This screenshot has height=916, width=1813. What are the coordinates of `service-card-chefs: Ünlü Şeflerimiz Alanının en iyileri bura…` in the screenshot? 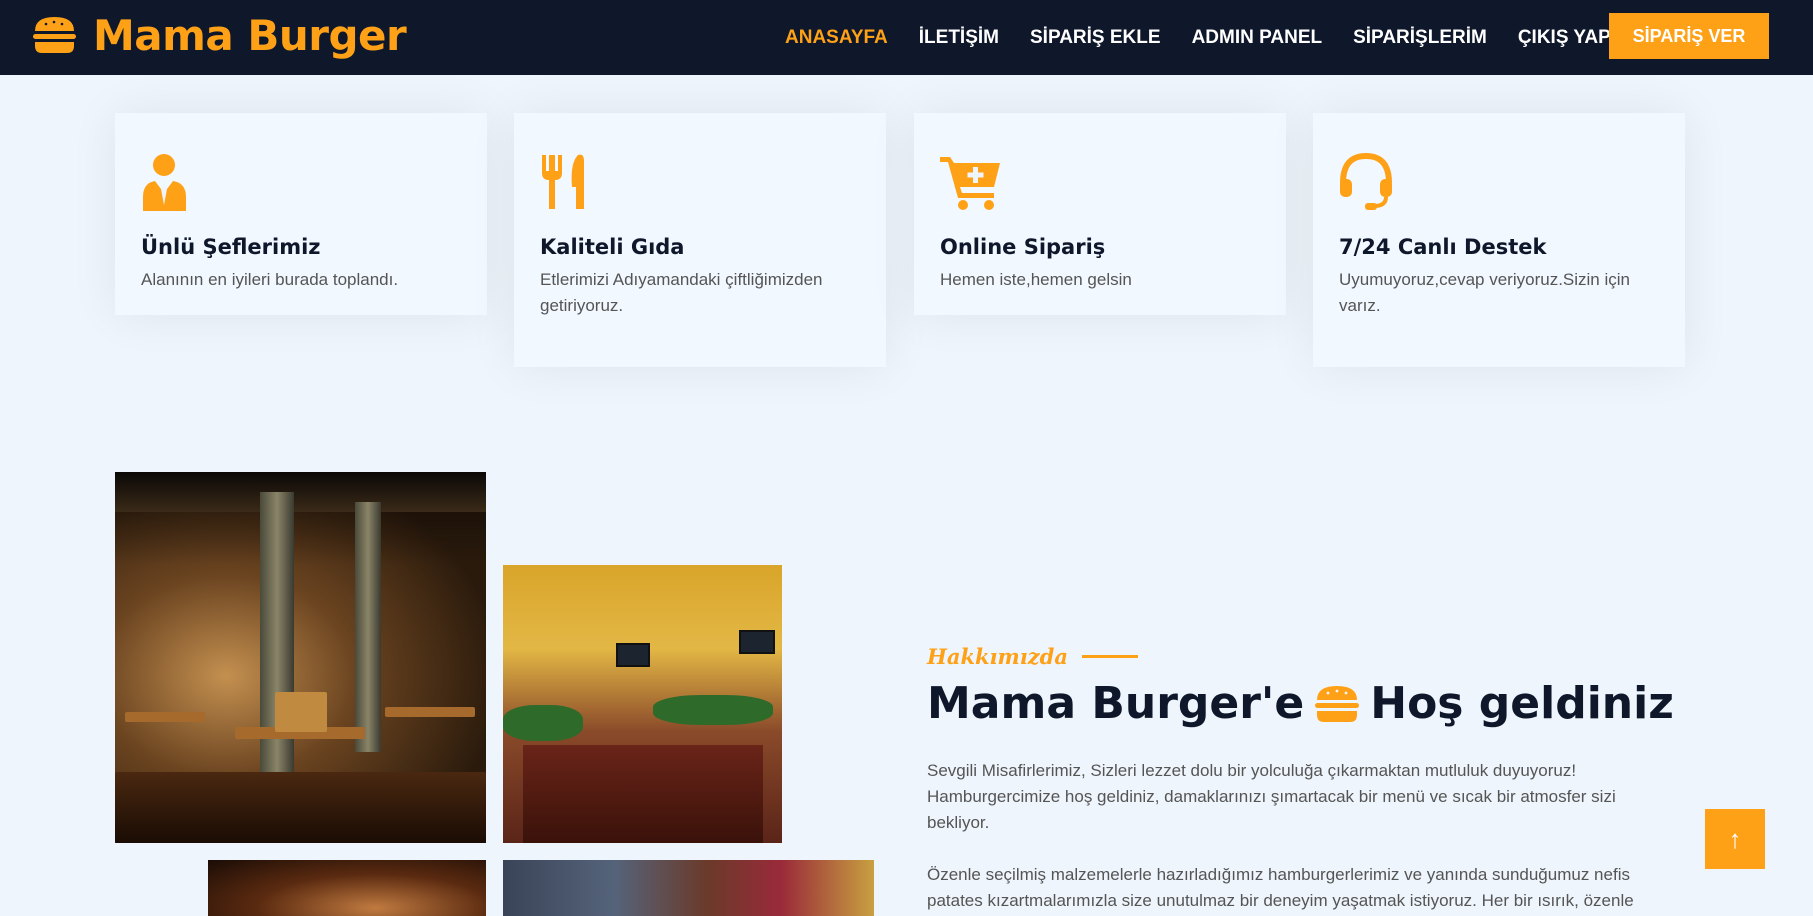 It's located at (301, 214).